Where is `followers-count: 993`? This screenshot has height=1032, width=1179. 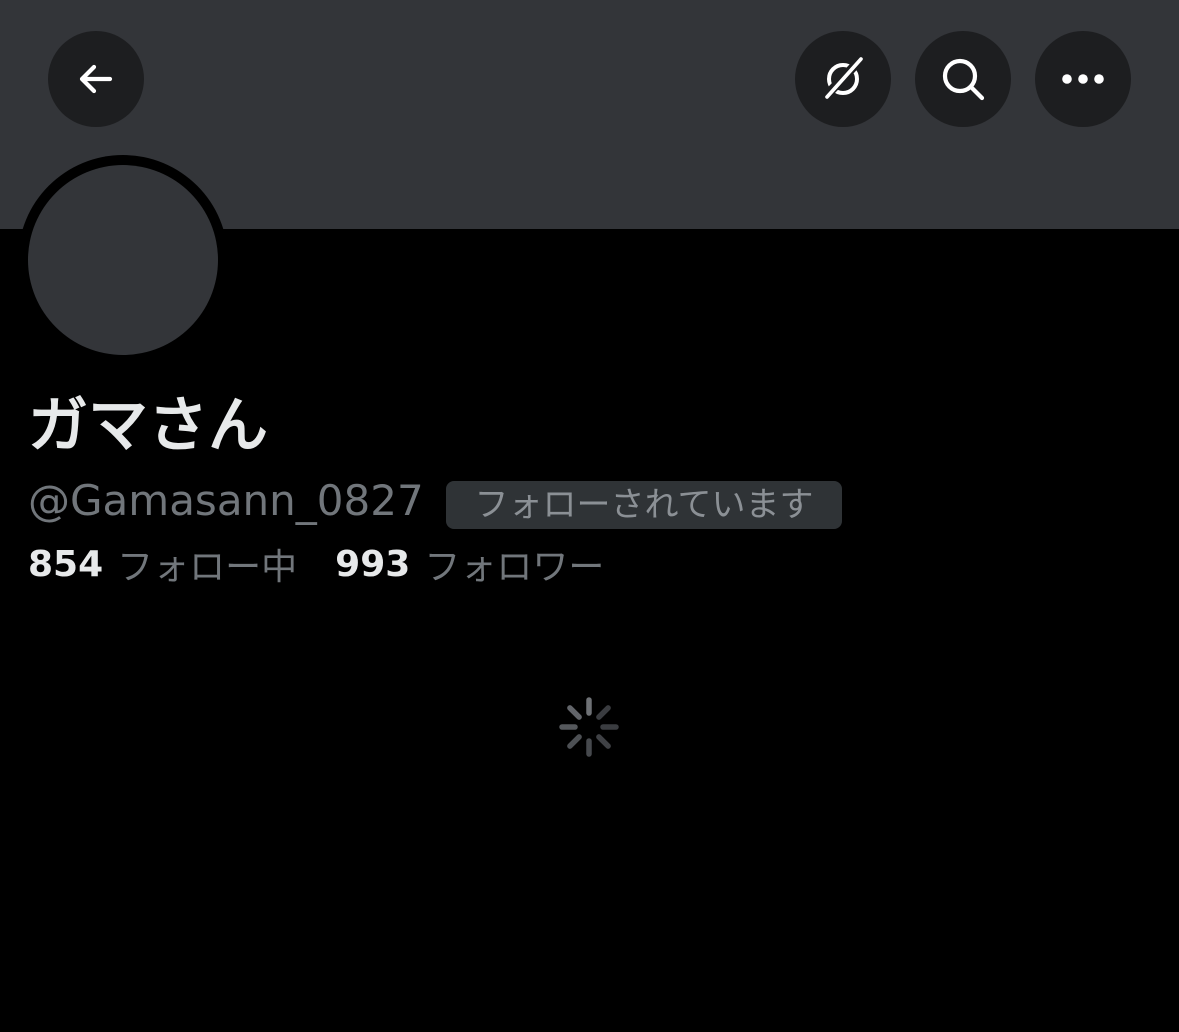 followers-count: 993 is located at coordinates (373, 564).